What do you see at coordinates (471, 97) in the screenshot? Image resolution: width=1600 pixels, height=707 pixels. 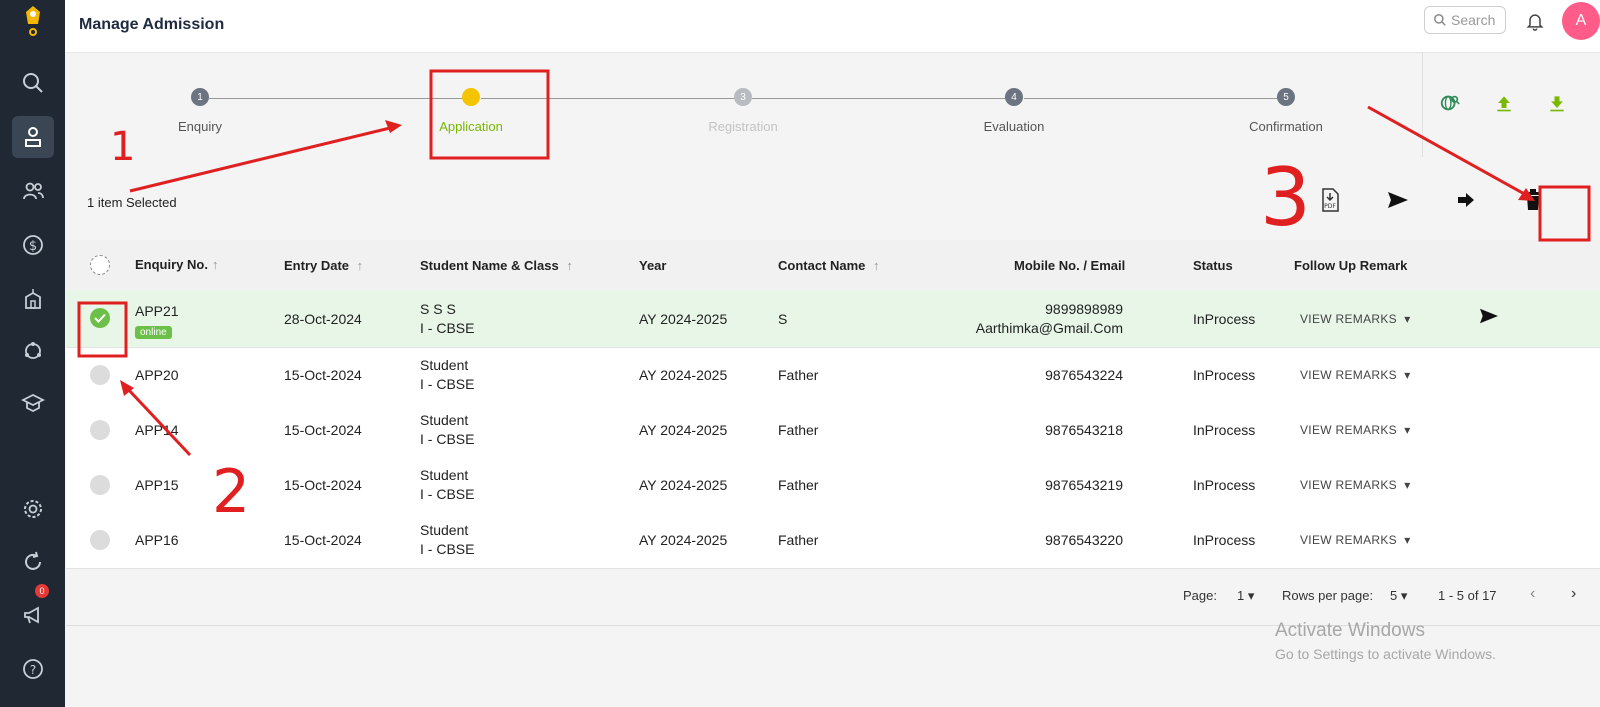 I see `step-application-dot` at bounding box center [471, 97].